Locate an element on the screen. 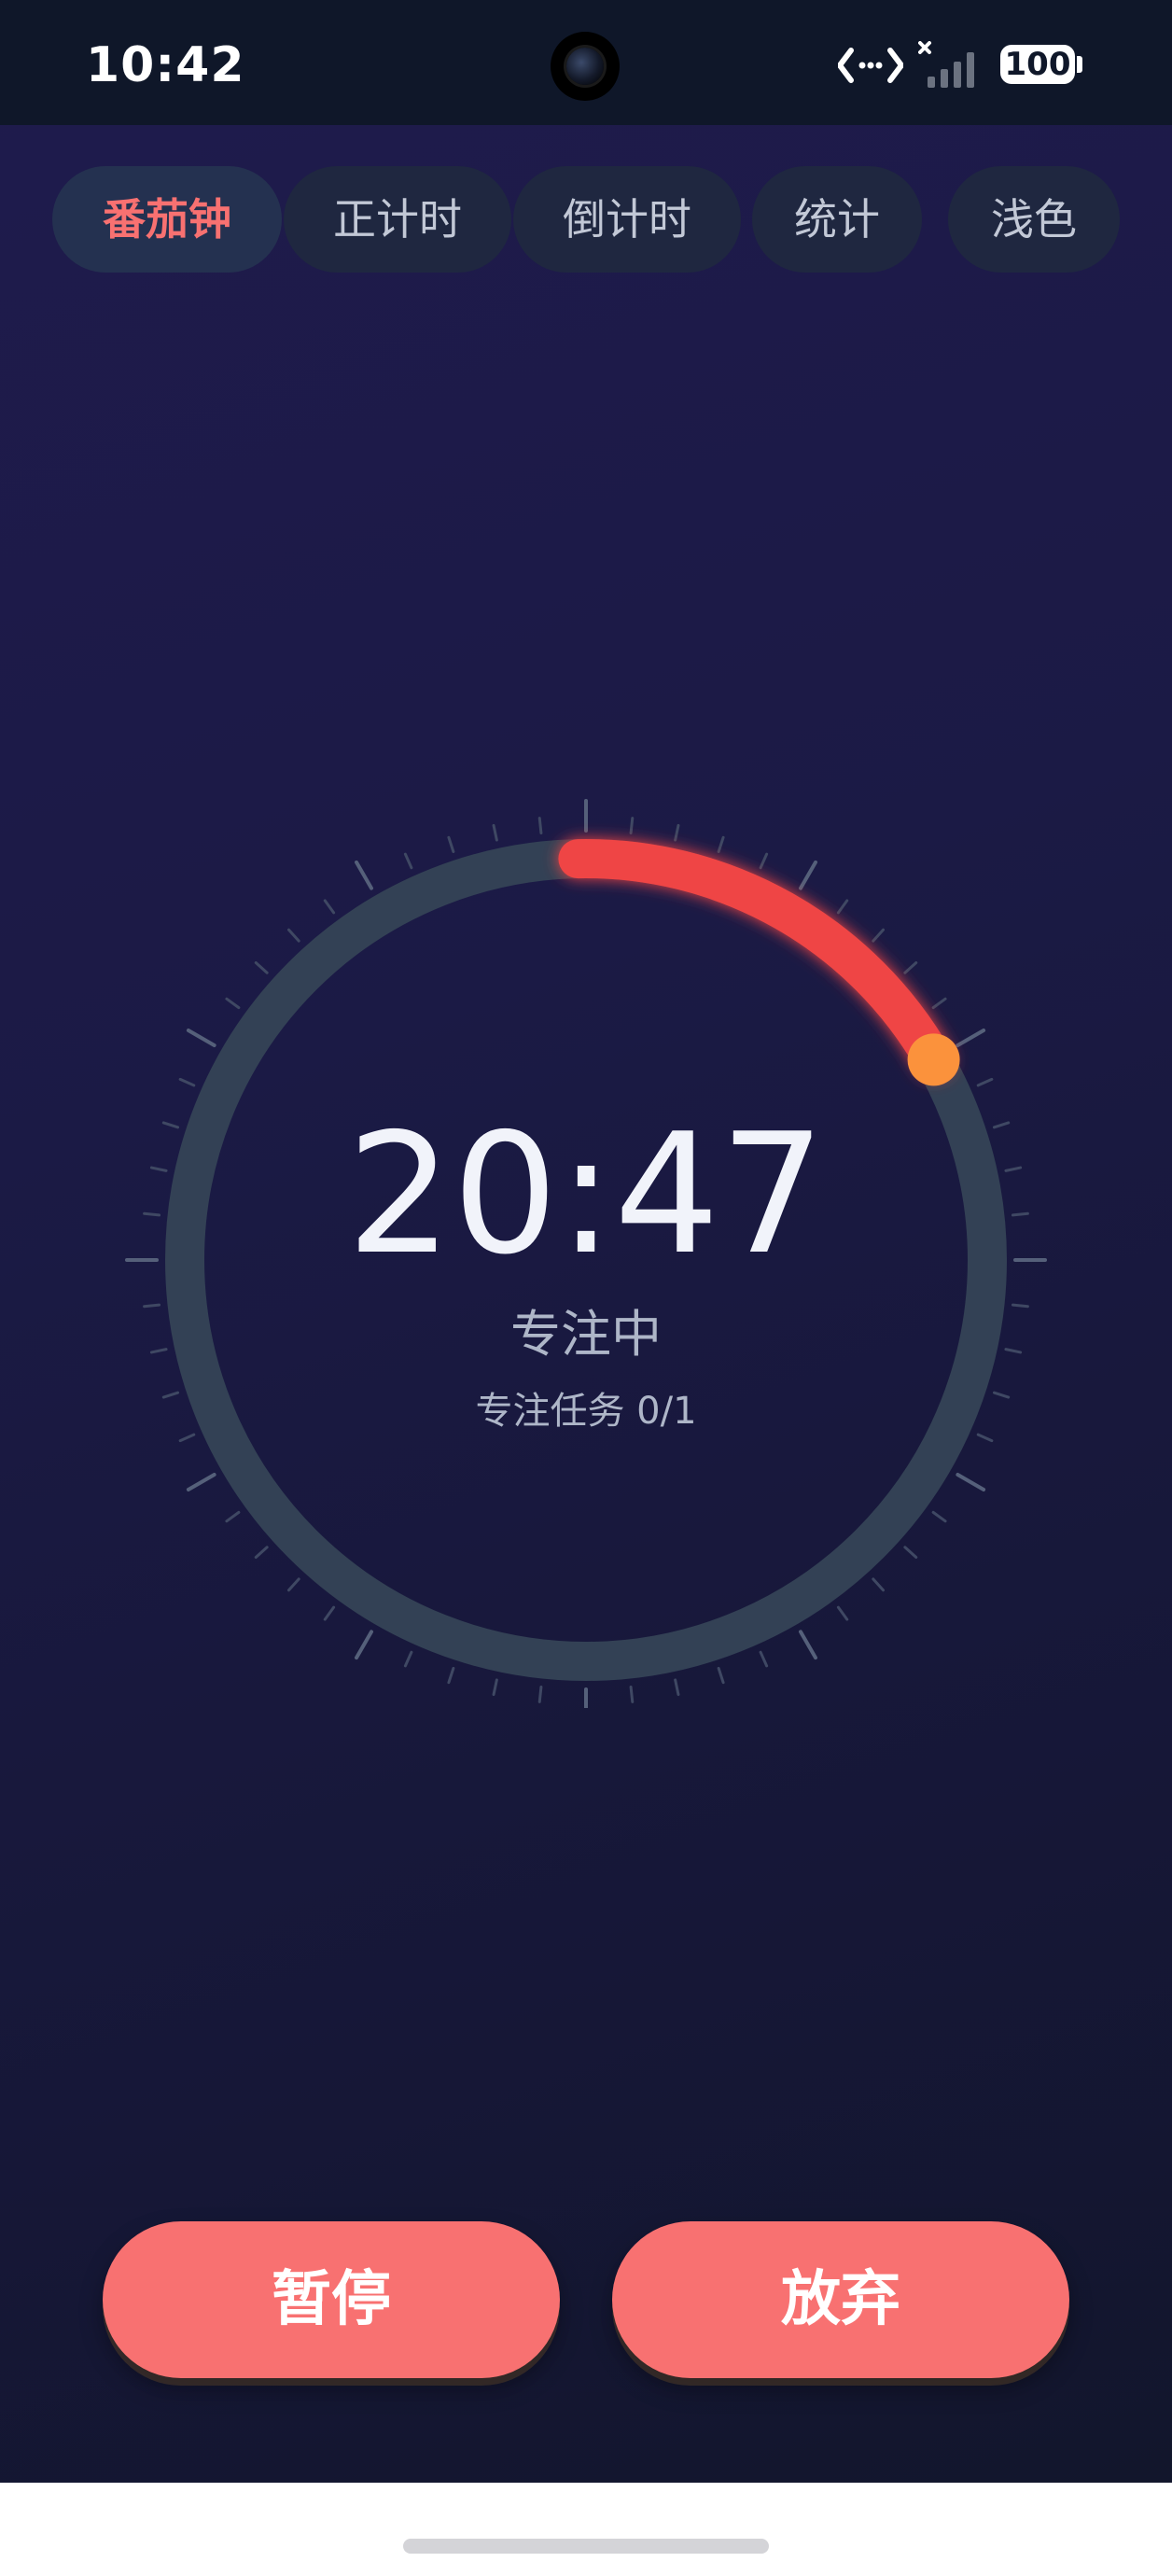 This screenshot has height=2576, width=1172. tab-countdown: 倒计时 is located at coordinates (627, 219).